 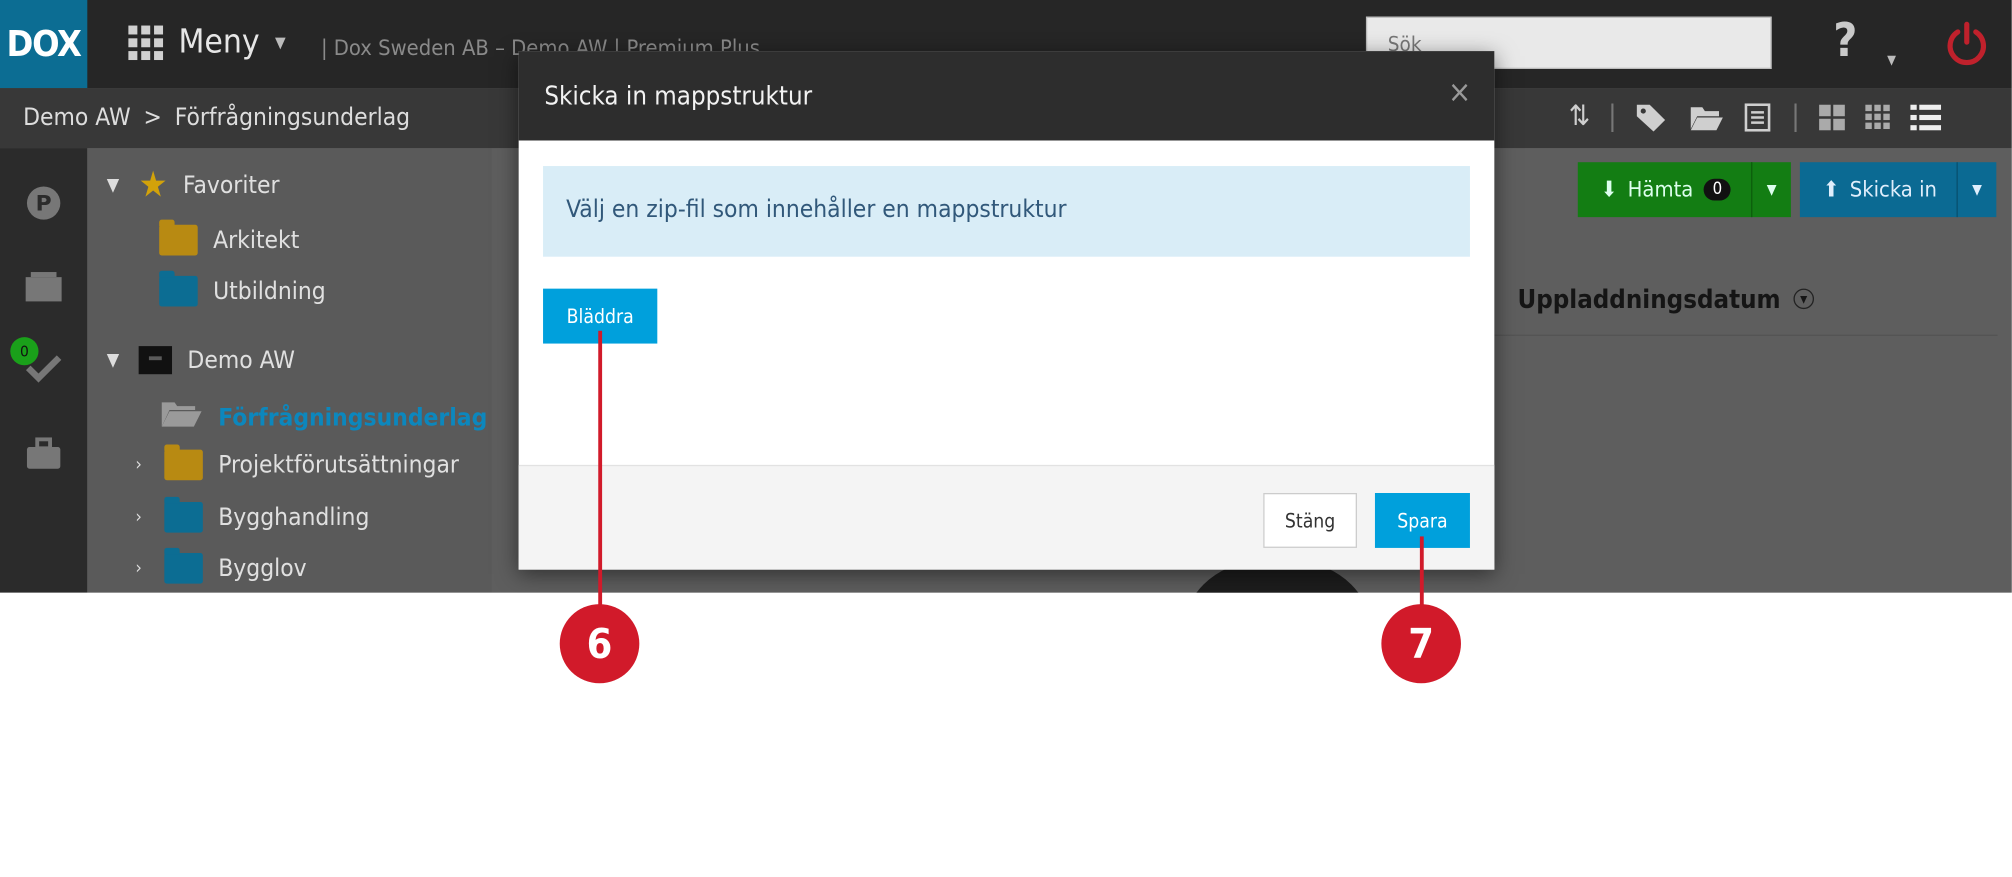 What do you see at coordinates (1006, 517) in the screenshot?
I see `dialog-footer: Stäng Spara` at bounding box center [1006, 517].